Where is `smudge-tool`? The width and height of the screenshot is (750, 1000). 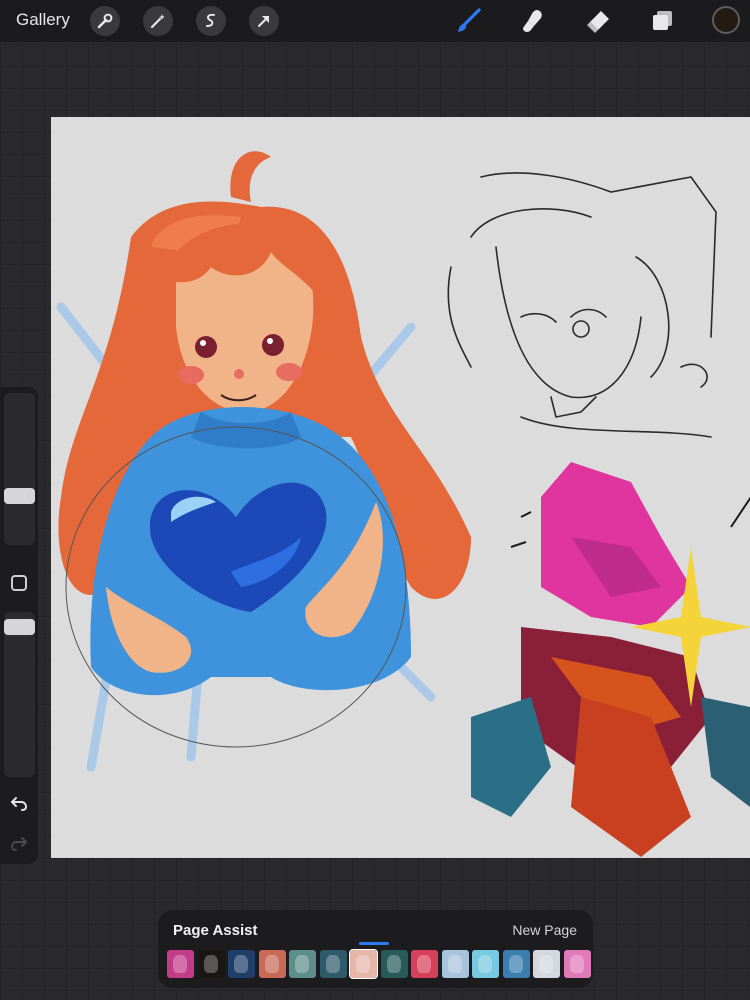 smudge-tool is located at coordinates (533, 21).